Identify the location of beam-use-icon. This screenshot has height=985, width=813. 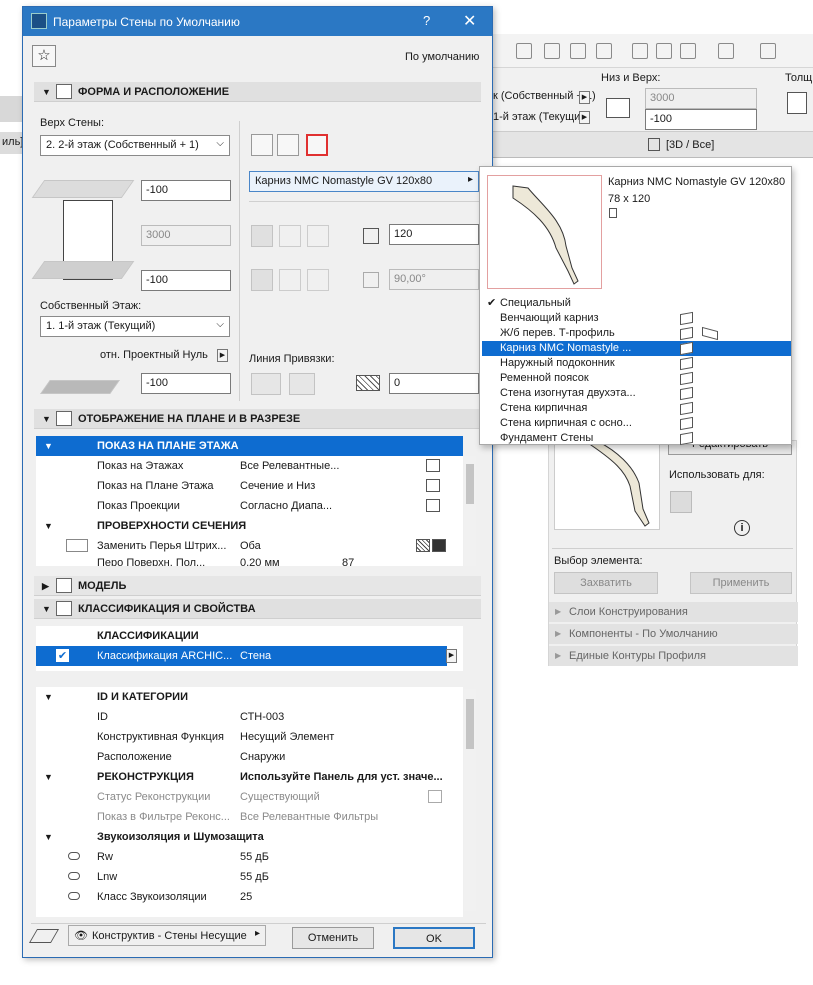
(713, 502).